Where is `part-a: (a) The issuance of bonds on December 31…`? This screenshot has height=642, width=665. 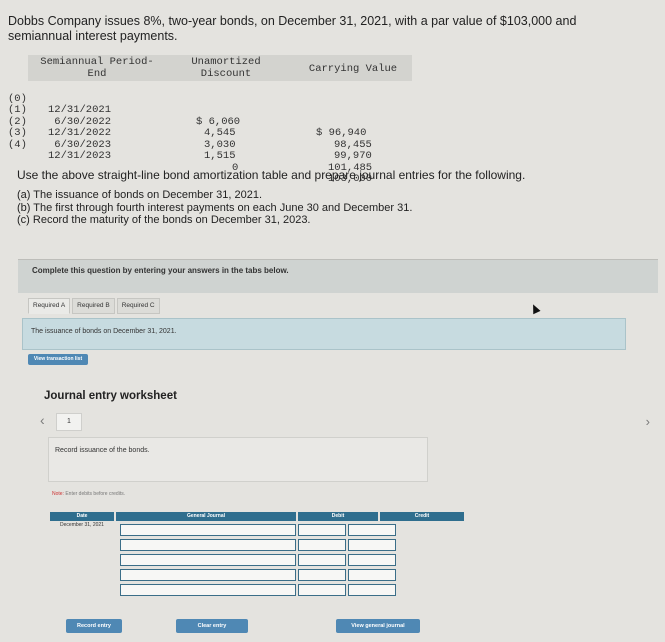 part-a: (a) The issuance of bonds on December 31… is located at coordinates (140, 195).